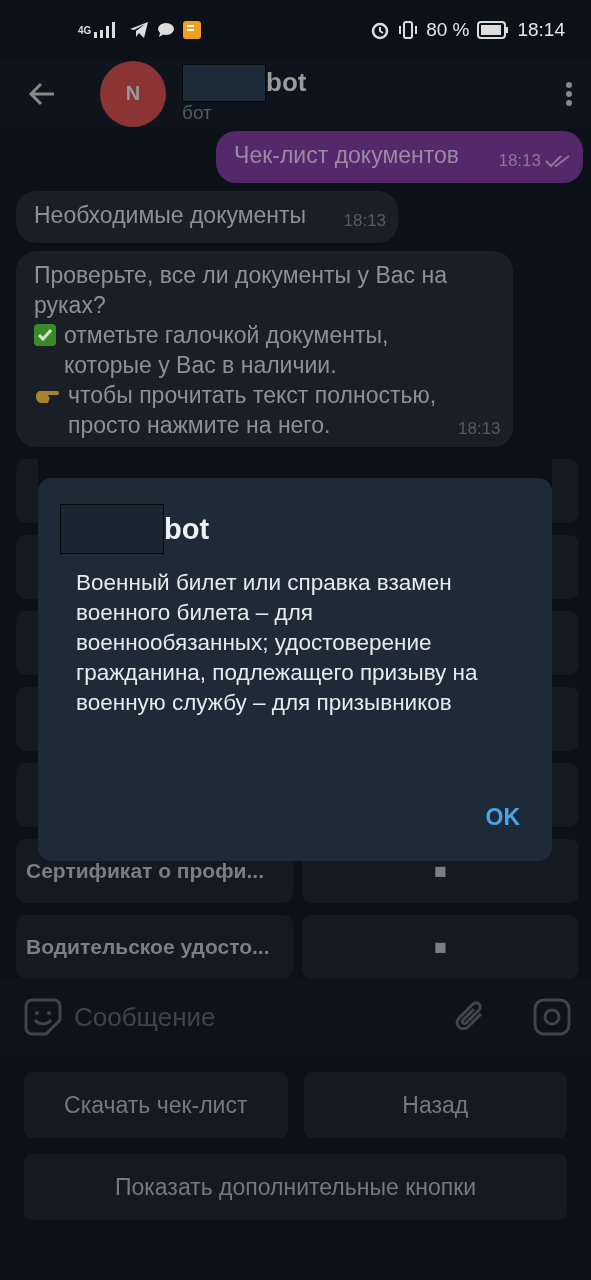 The height and width of the screenshot is (1280, 591). What do you see at coordinates (139, 30) in the screenshot?
I see `paper-plane-icon` at bounding box center [139, 30].